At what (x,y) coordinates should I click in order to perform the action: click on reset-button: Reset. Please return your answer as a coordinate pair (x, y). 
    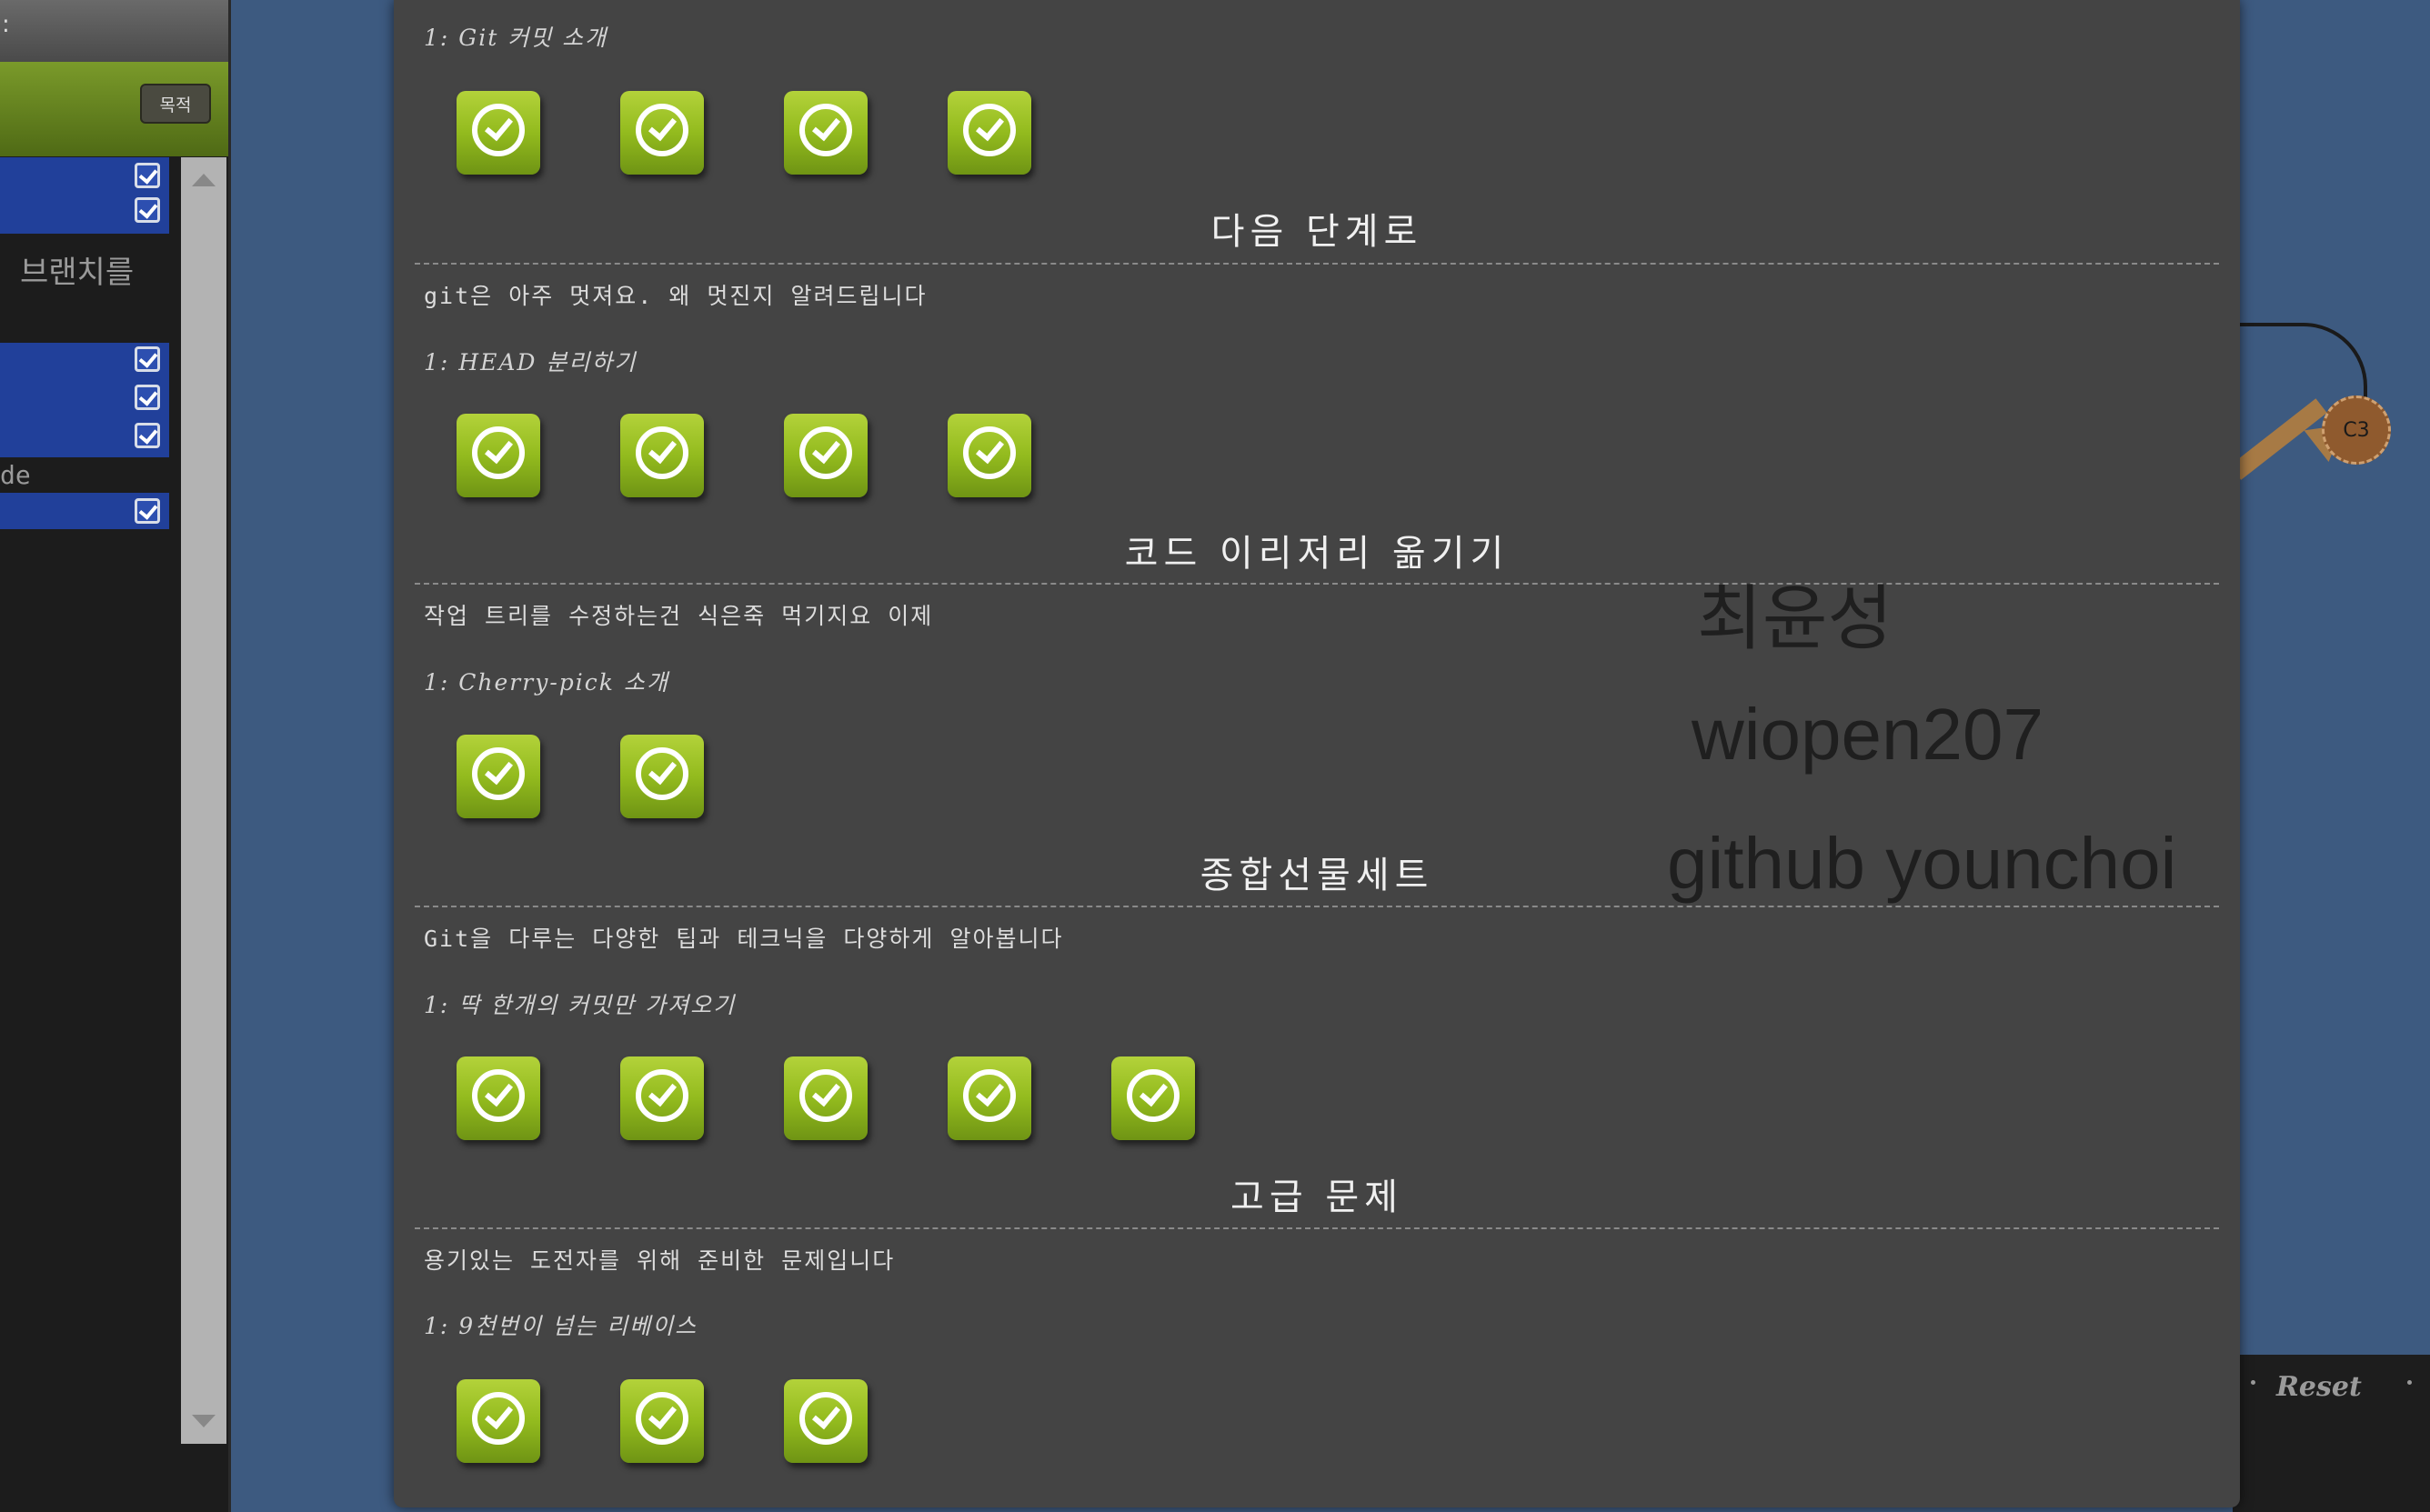
    Looking at the image, I should click on (2319, 1387).